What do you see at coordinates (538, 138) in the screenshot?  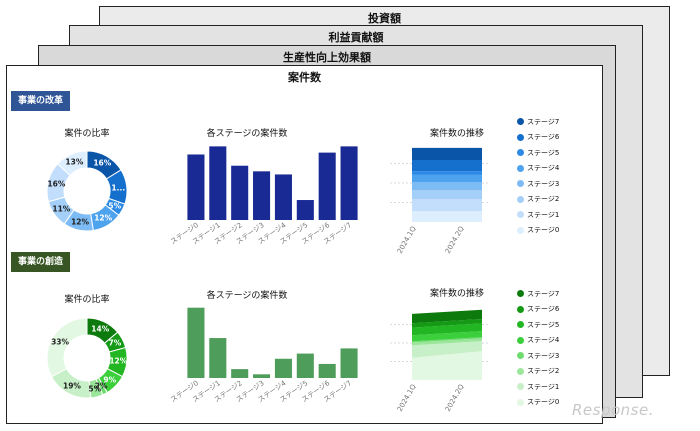 I see `reform-legend-item-1: ステージ6` at bounding box center [538, 138].